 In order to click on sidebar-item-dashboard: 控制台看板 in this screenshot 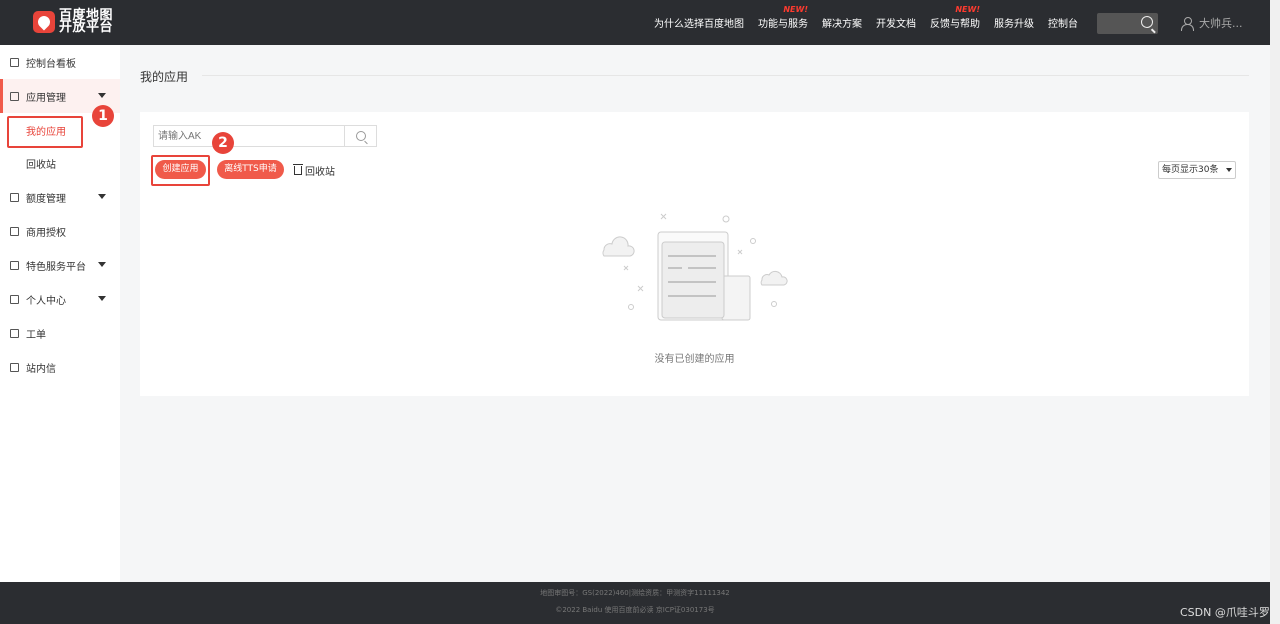, I will do `click(60, 62)`.